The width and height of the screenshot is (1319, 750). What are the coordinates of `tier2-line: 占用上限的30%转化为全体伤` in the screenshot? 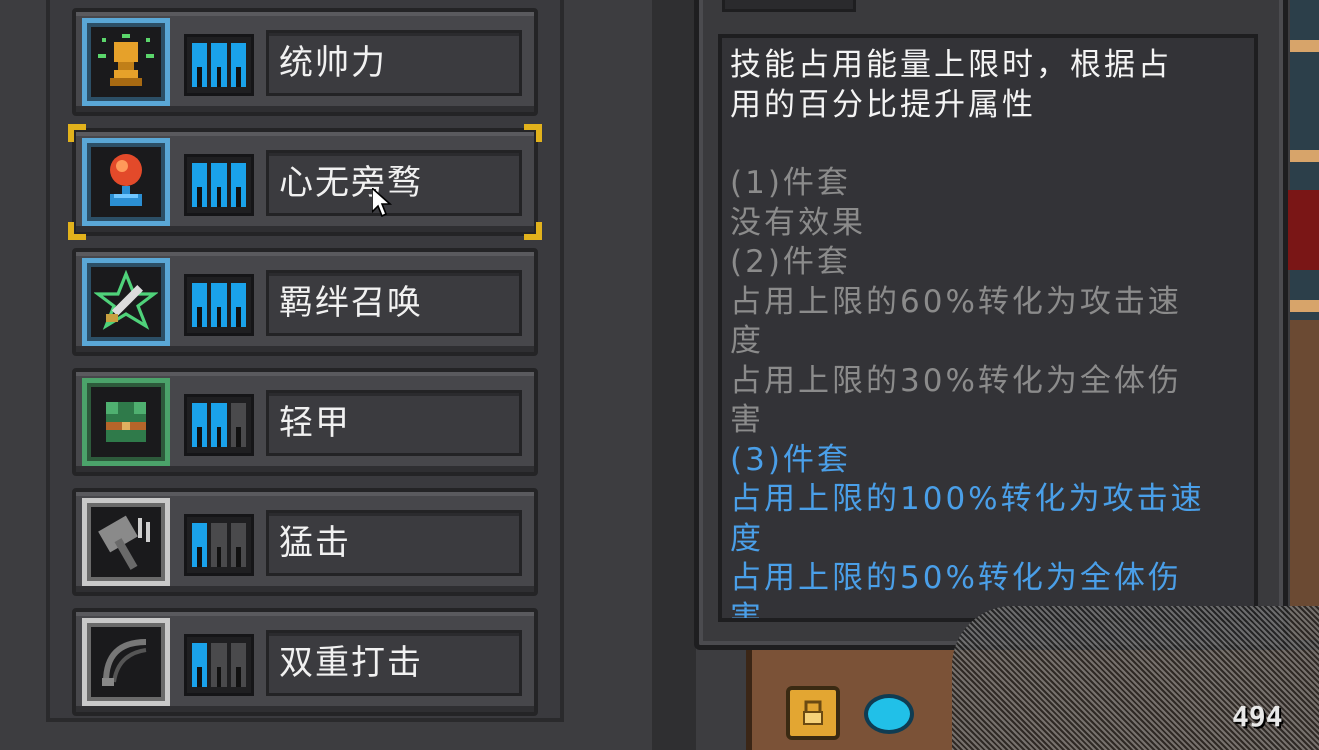 It's located at (956, 380).